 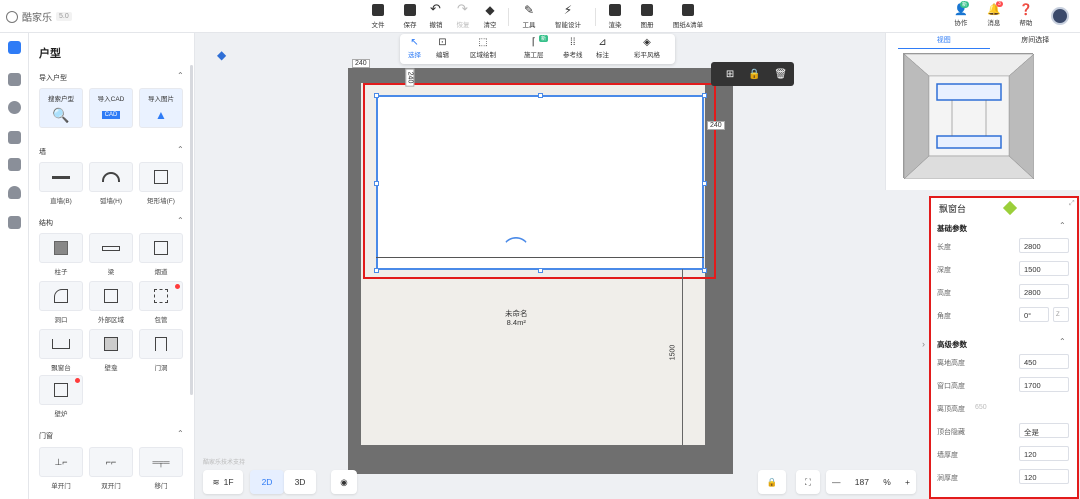 What do you see at coordinates (111, 468) in the screenshot?
I see `double-door-tile: ⌐⌐ 双开门` at bounding box center [111, 468].